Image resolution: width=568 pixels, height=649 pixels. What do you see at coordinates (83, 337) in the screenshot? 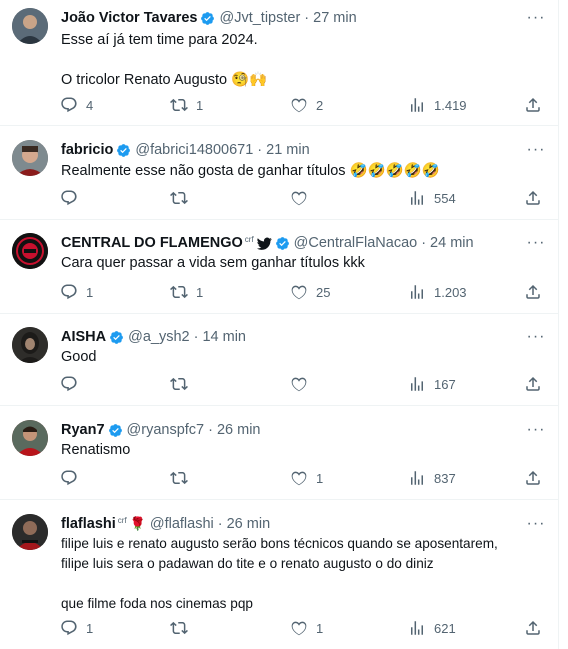
I see `user-name: AISHA` at bounding box center [83, 337].